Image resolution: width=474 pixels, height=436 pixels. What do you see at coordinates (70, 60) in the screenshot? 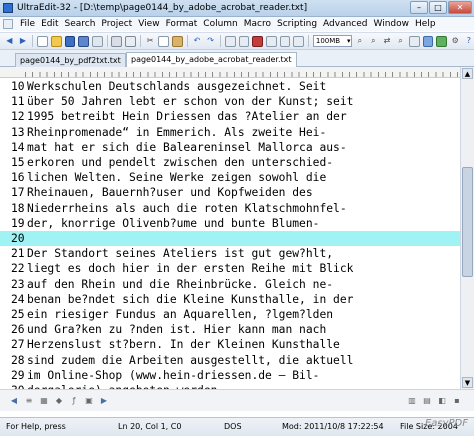
I see `tab-pdf2txt: page0144_by_pdf2txt.txt` at bounding box center [70, 60].